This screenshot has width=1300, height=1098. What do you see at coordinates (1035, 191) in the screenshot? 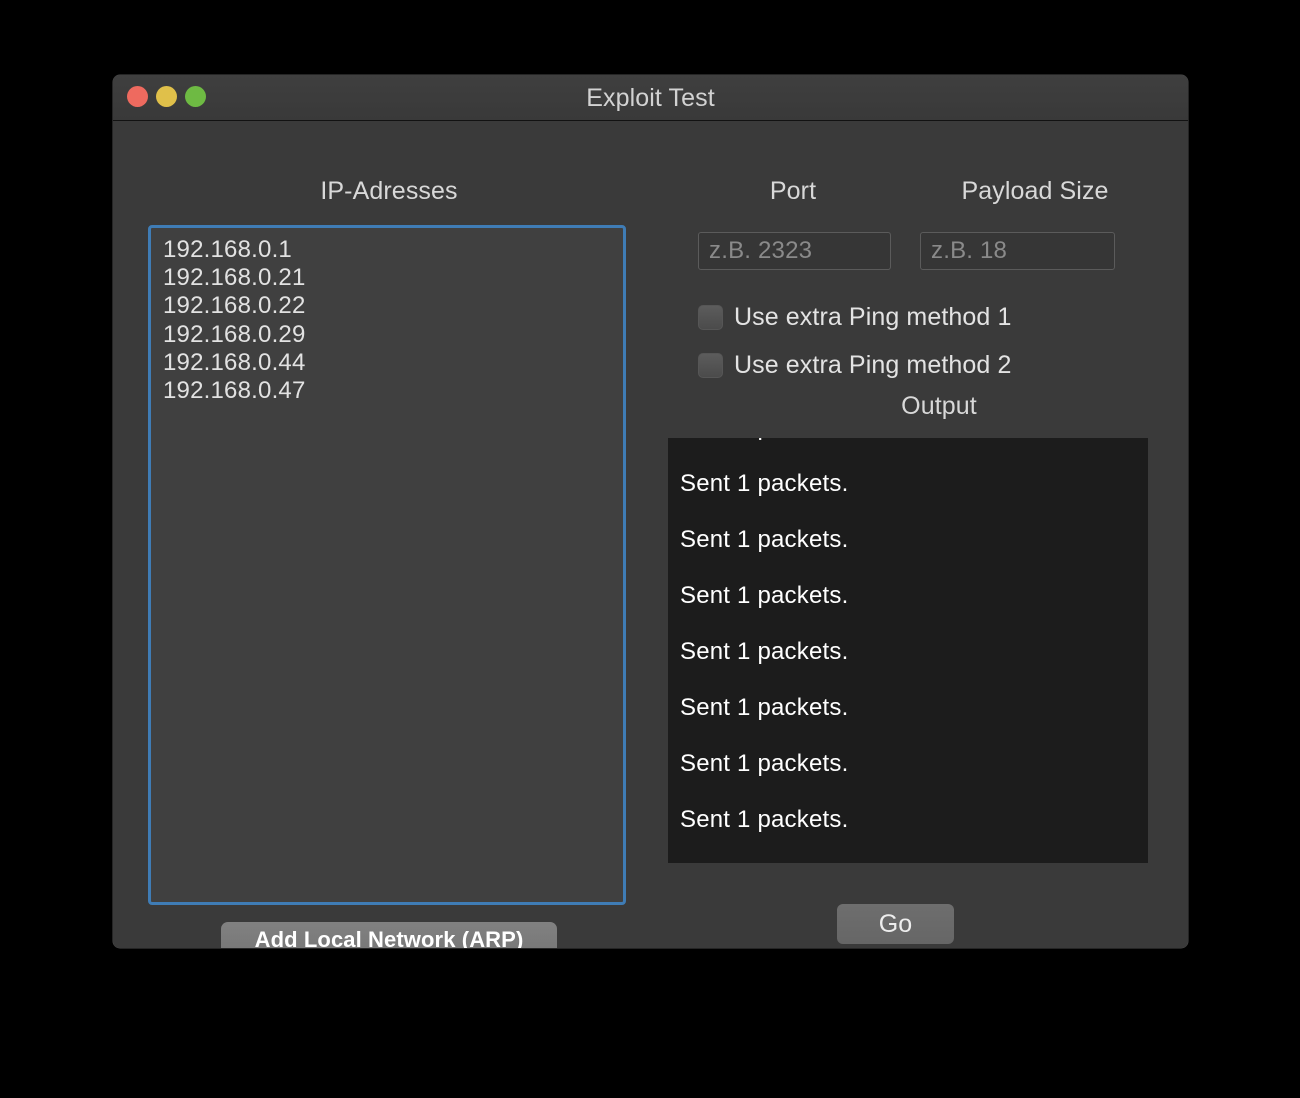
I see `payload-size-label: Payload Size` at bounding box center [1035, 191].